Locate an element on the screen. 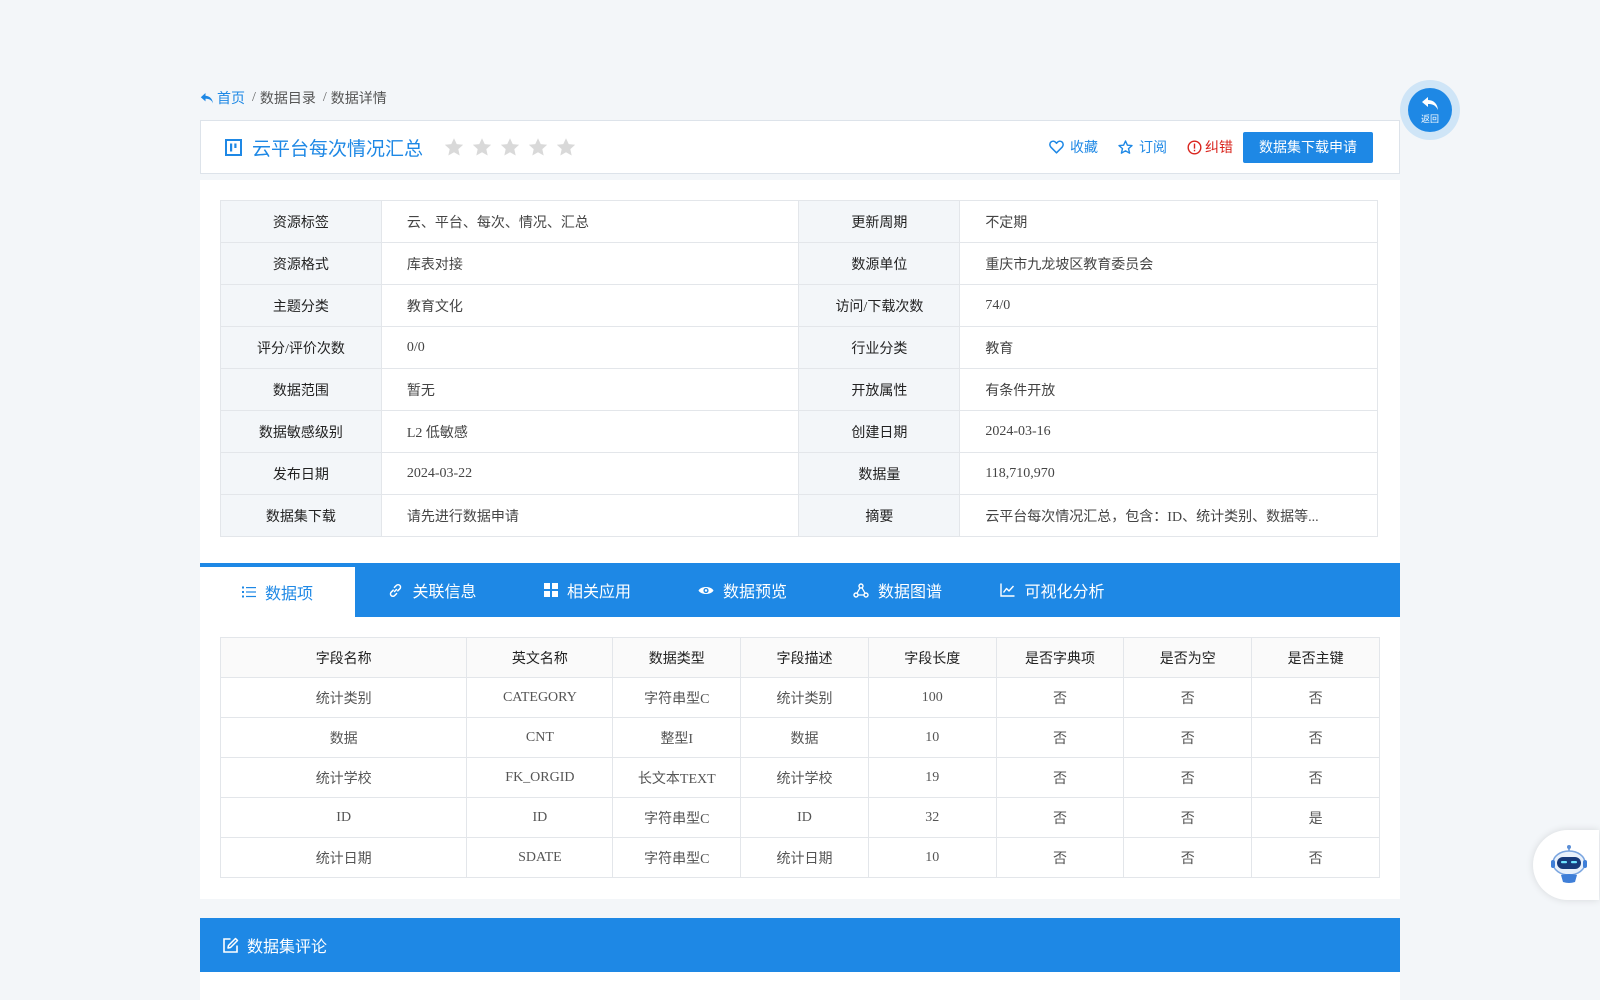 The width and height of the screenshot is (1600, 1000). info-label: 摘要 is located at coordinates (879, 515).